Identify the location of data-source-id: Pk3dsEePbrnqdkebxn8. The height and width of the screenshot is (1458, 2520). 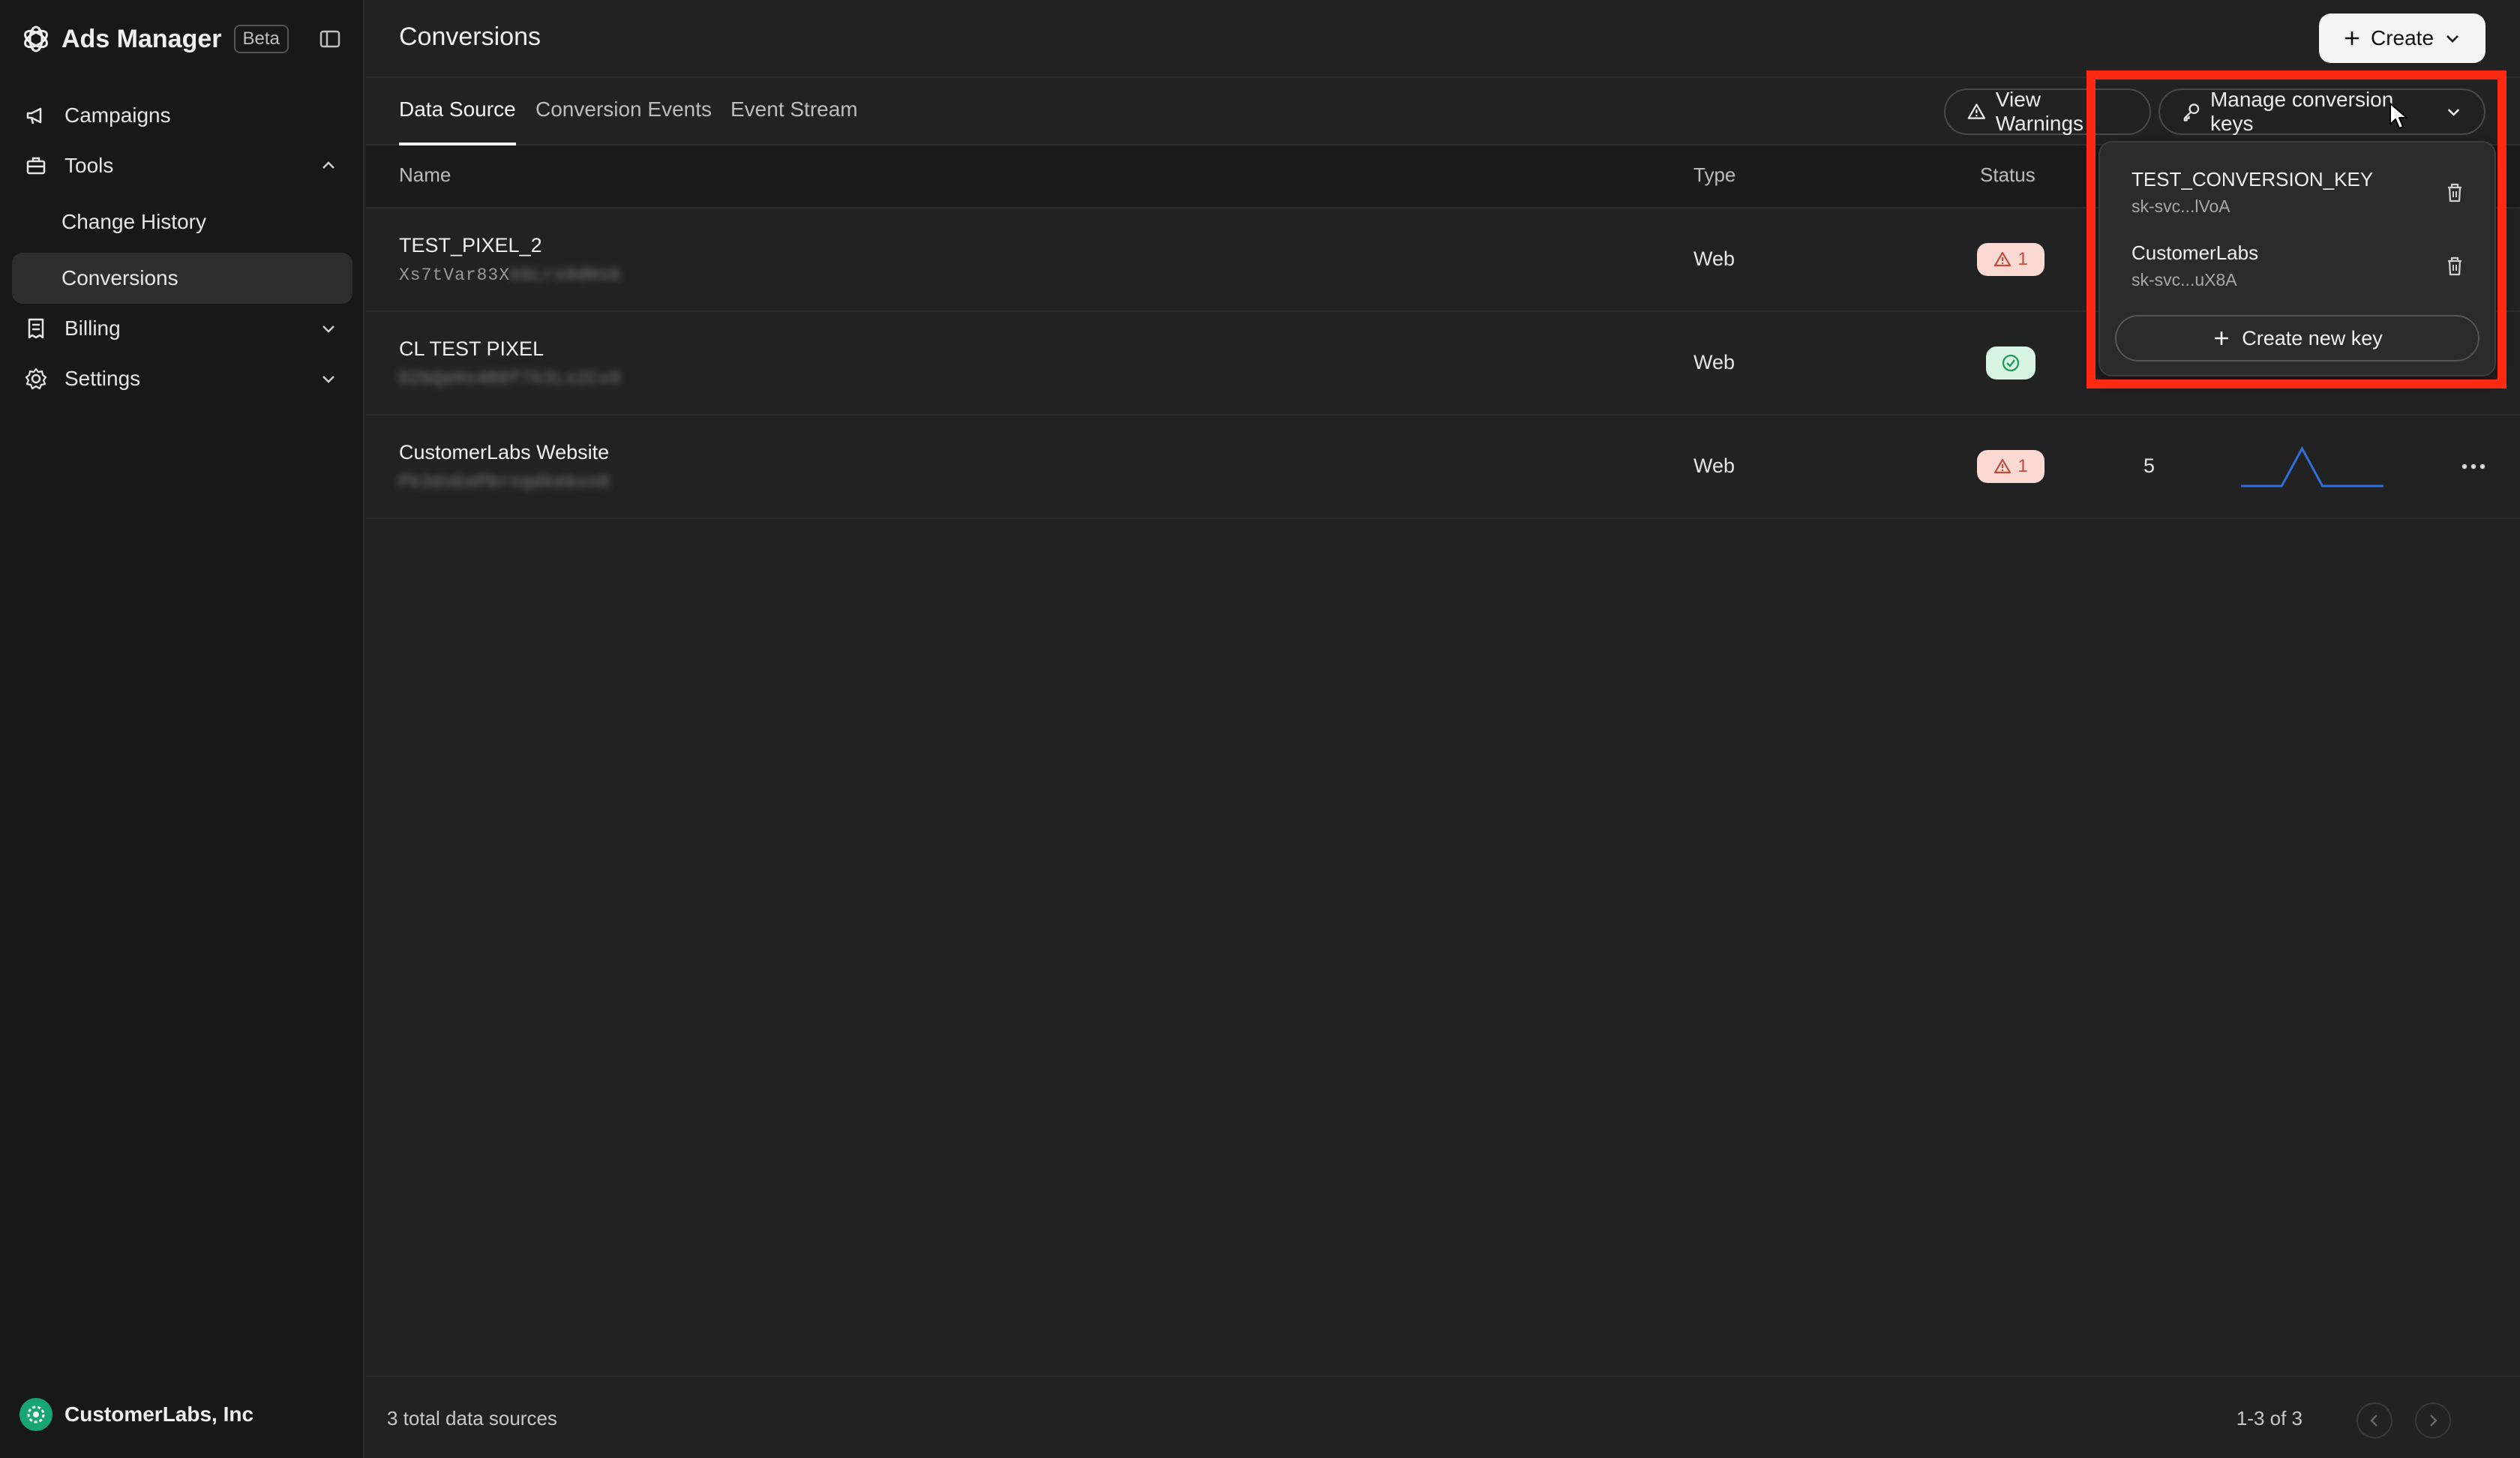
(504, 482).